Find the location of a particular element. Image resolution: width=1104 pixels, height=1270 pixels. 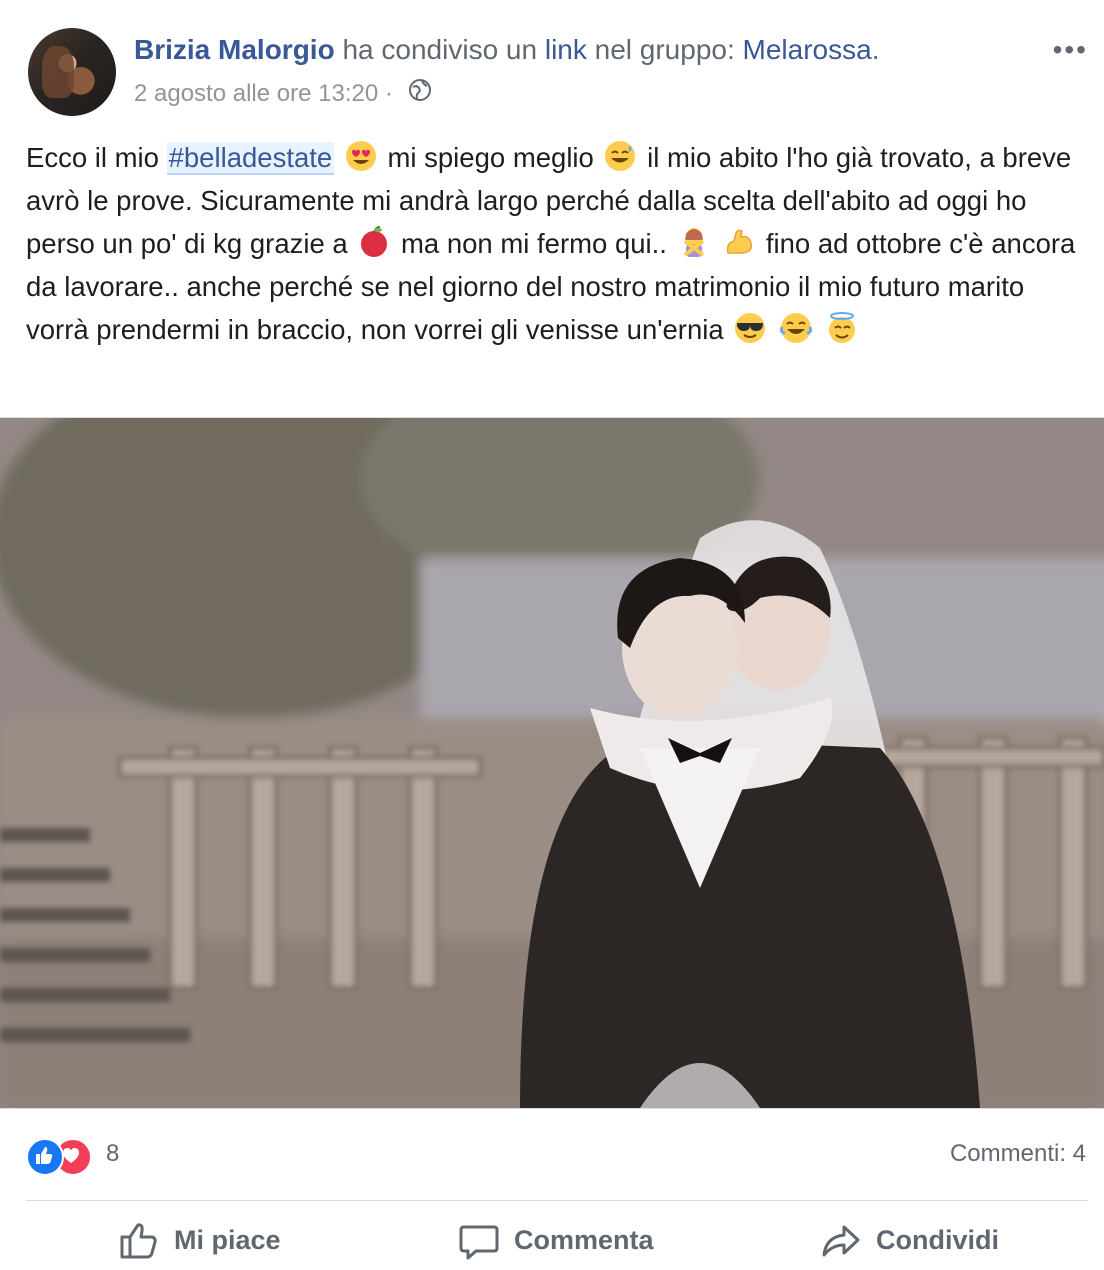

heart-eyes-emoji is located at coordinates (360, 156).